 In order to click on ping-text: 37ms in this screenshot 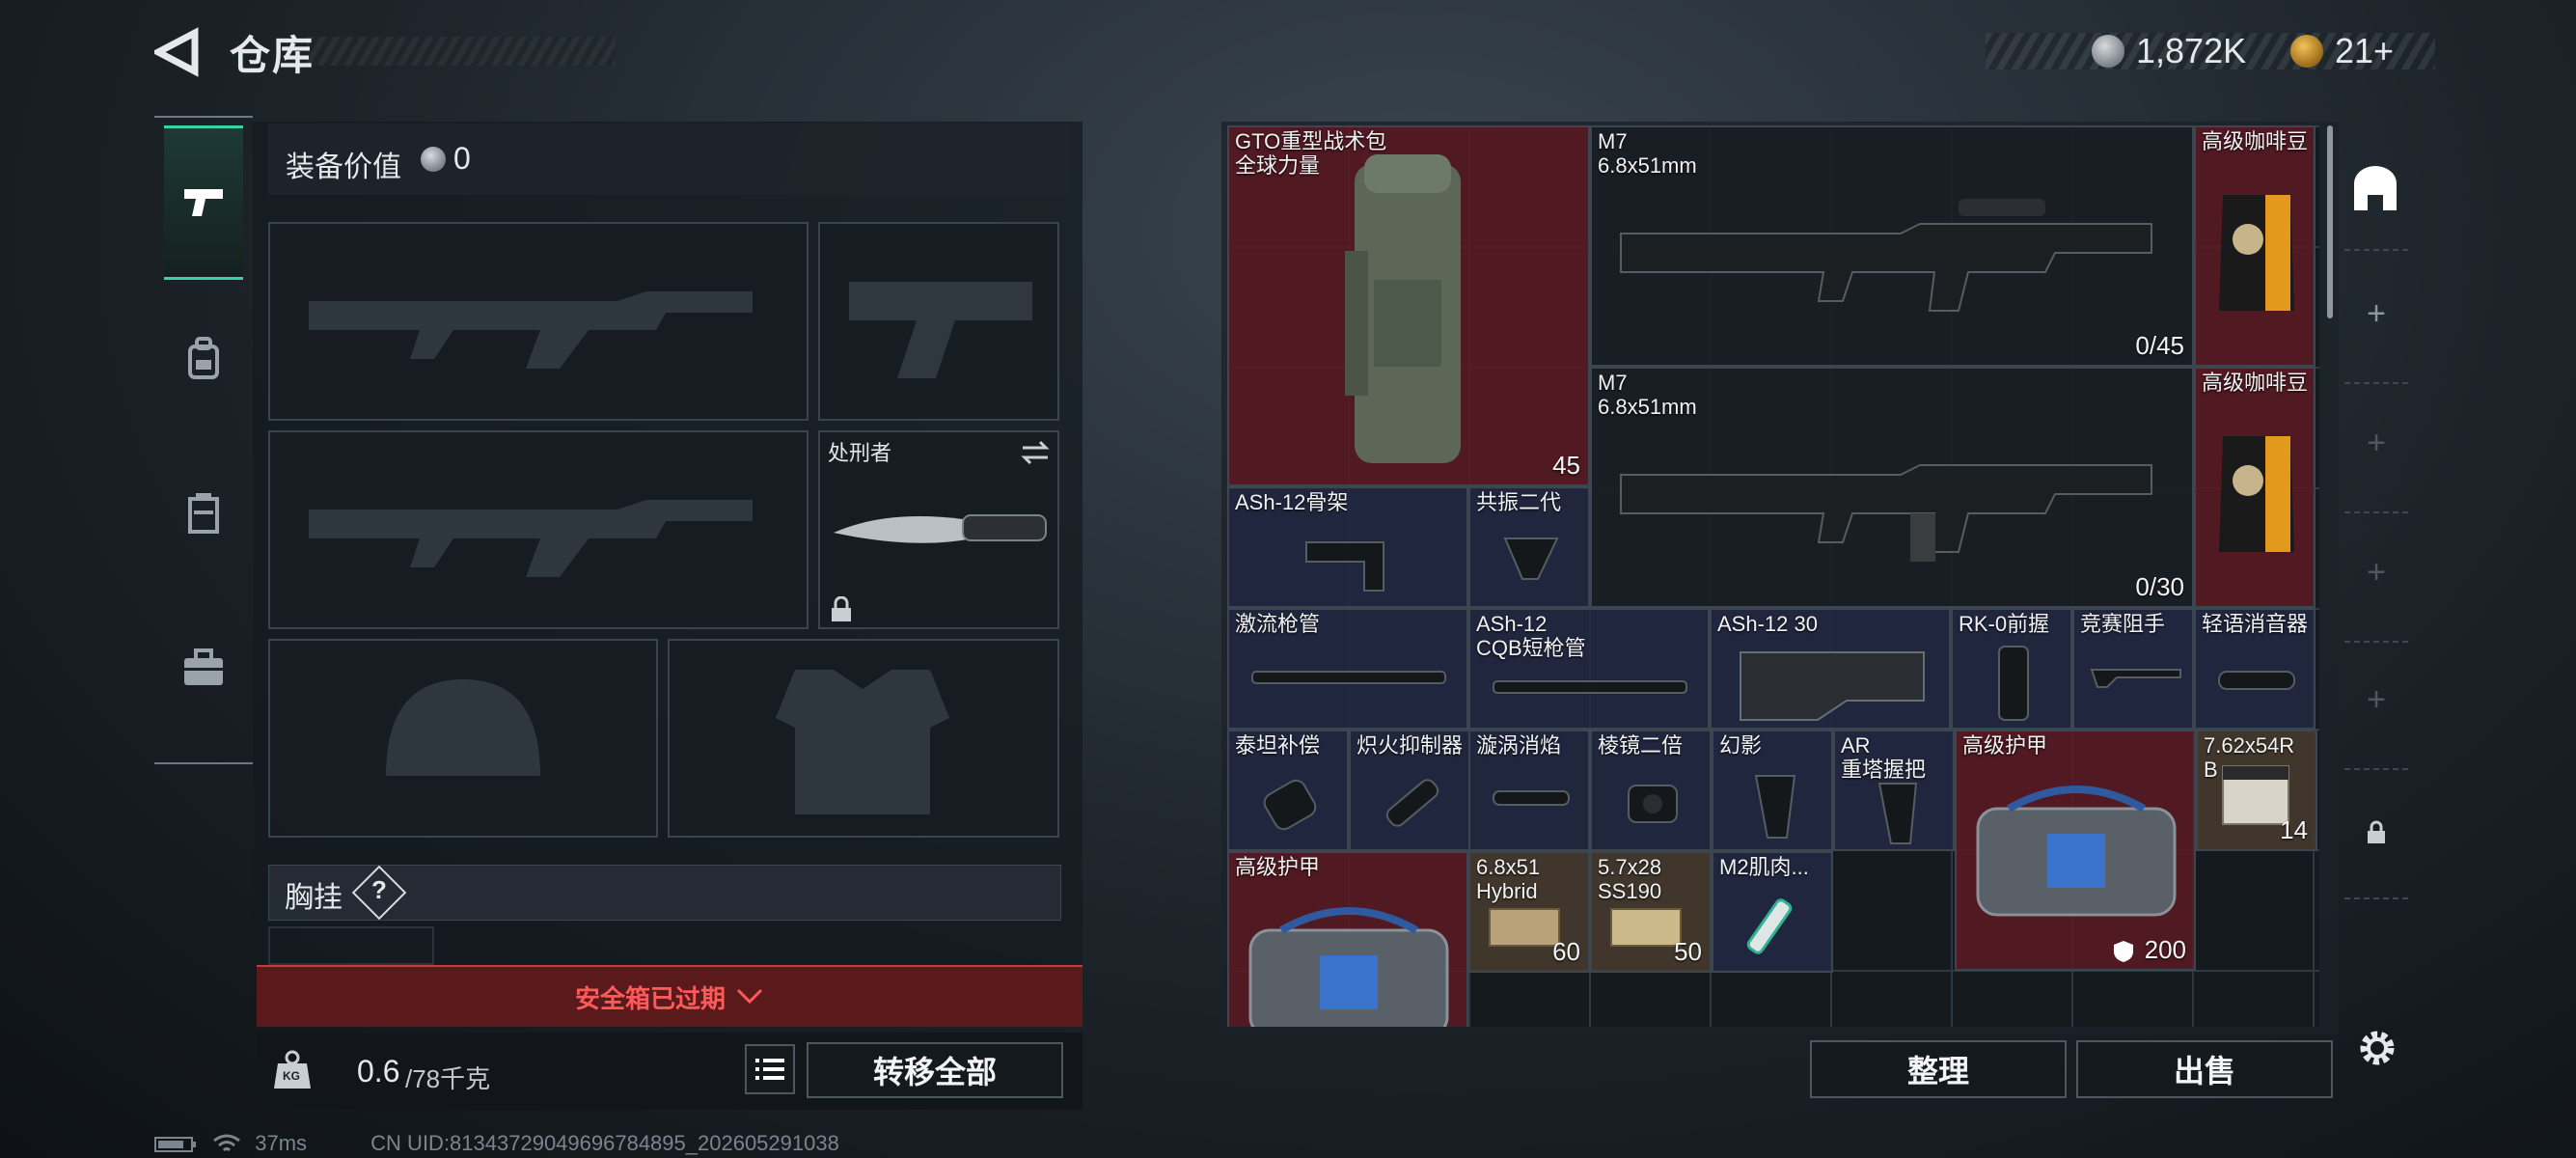, I will do `click(282, 1143)`.